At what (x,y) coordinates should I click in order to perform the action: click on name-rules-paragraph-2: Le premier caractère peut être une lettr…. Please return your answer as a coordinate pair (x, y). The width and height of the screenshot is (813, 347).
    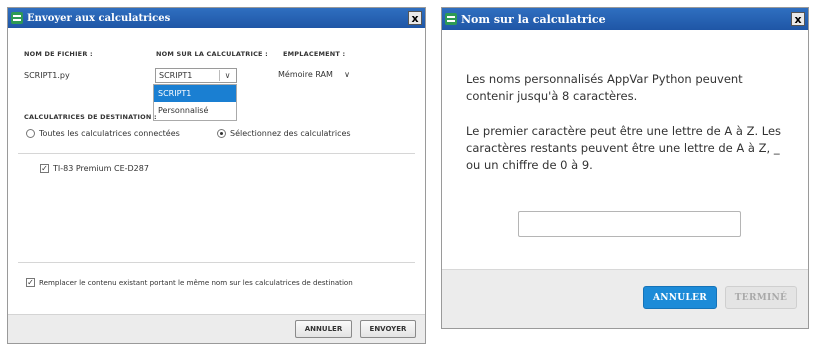
    Looking at the image, I should click on (624, 148).